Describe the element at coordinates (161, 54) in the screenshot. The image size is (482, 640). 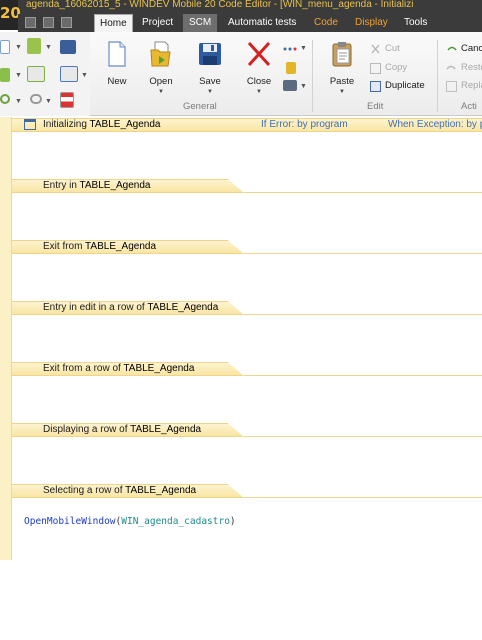
I see `open-folder-icon` at that location.